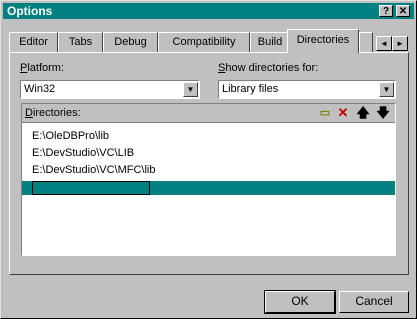 The height and width of the screenshot is (319, 417). What do you see at coordinates (366, 42) in the screenshot?
I see `tab-overflow` at bounding box center [366, 42].